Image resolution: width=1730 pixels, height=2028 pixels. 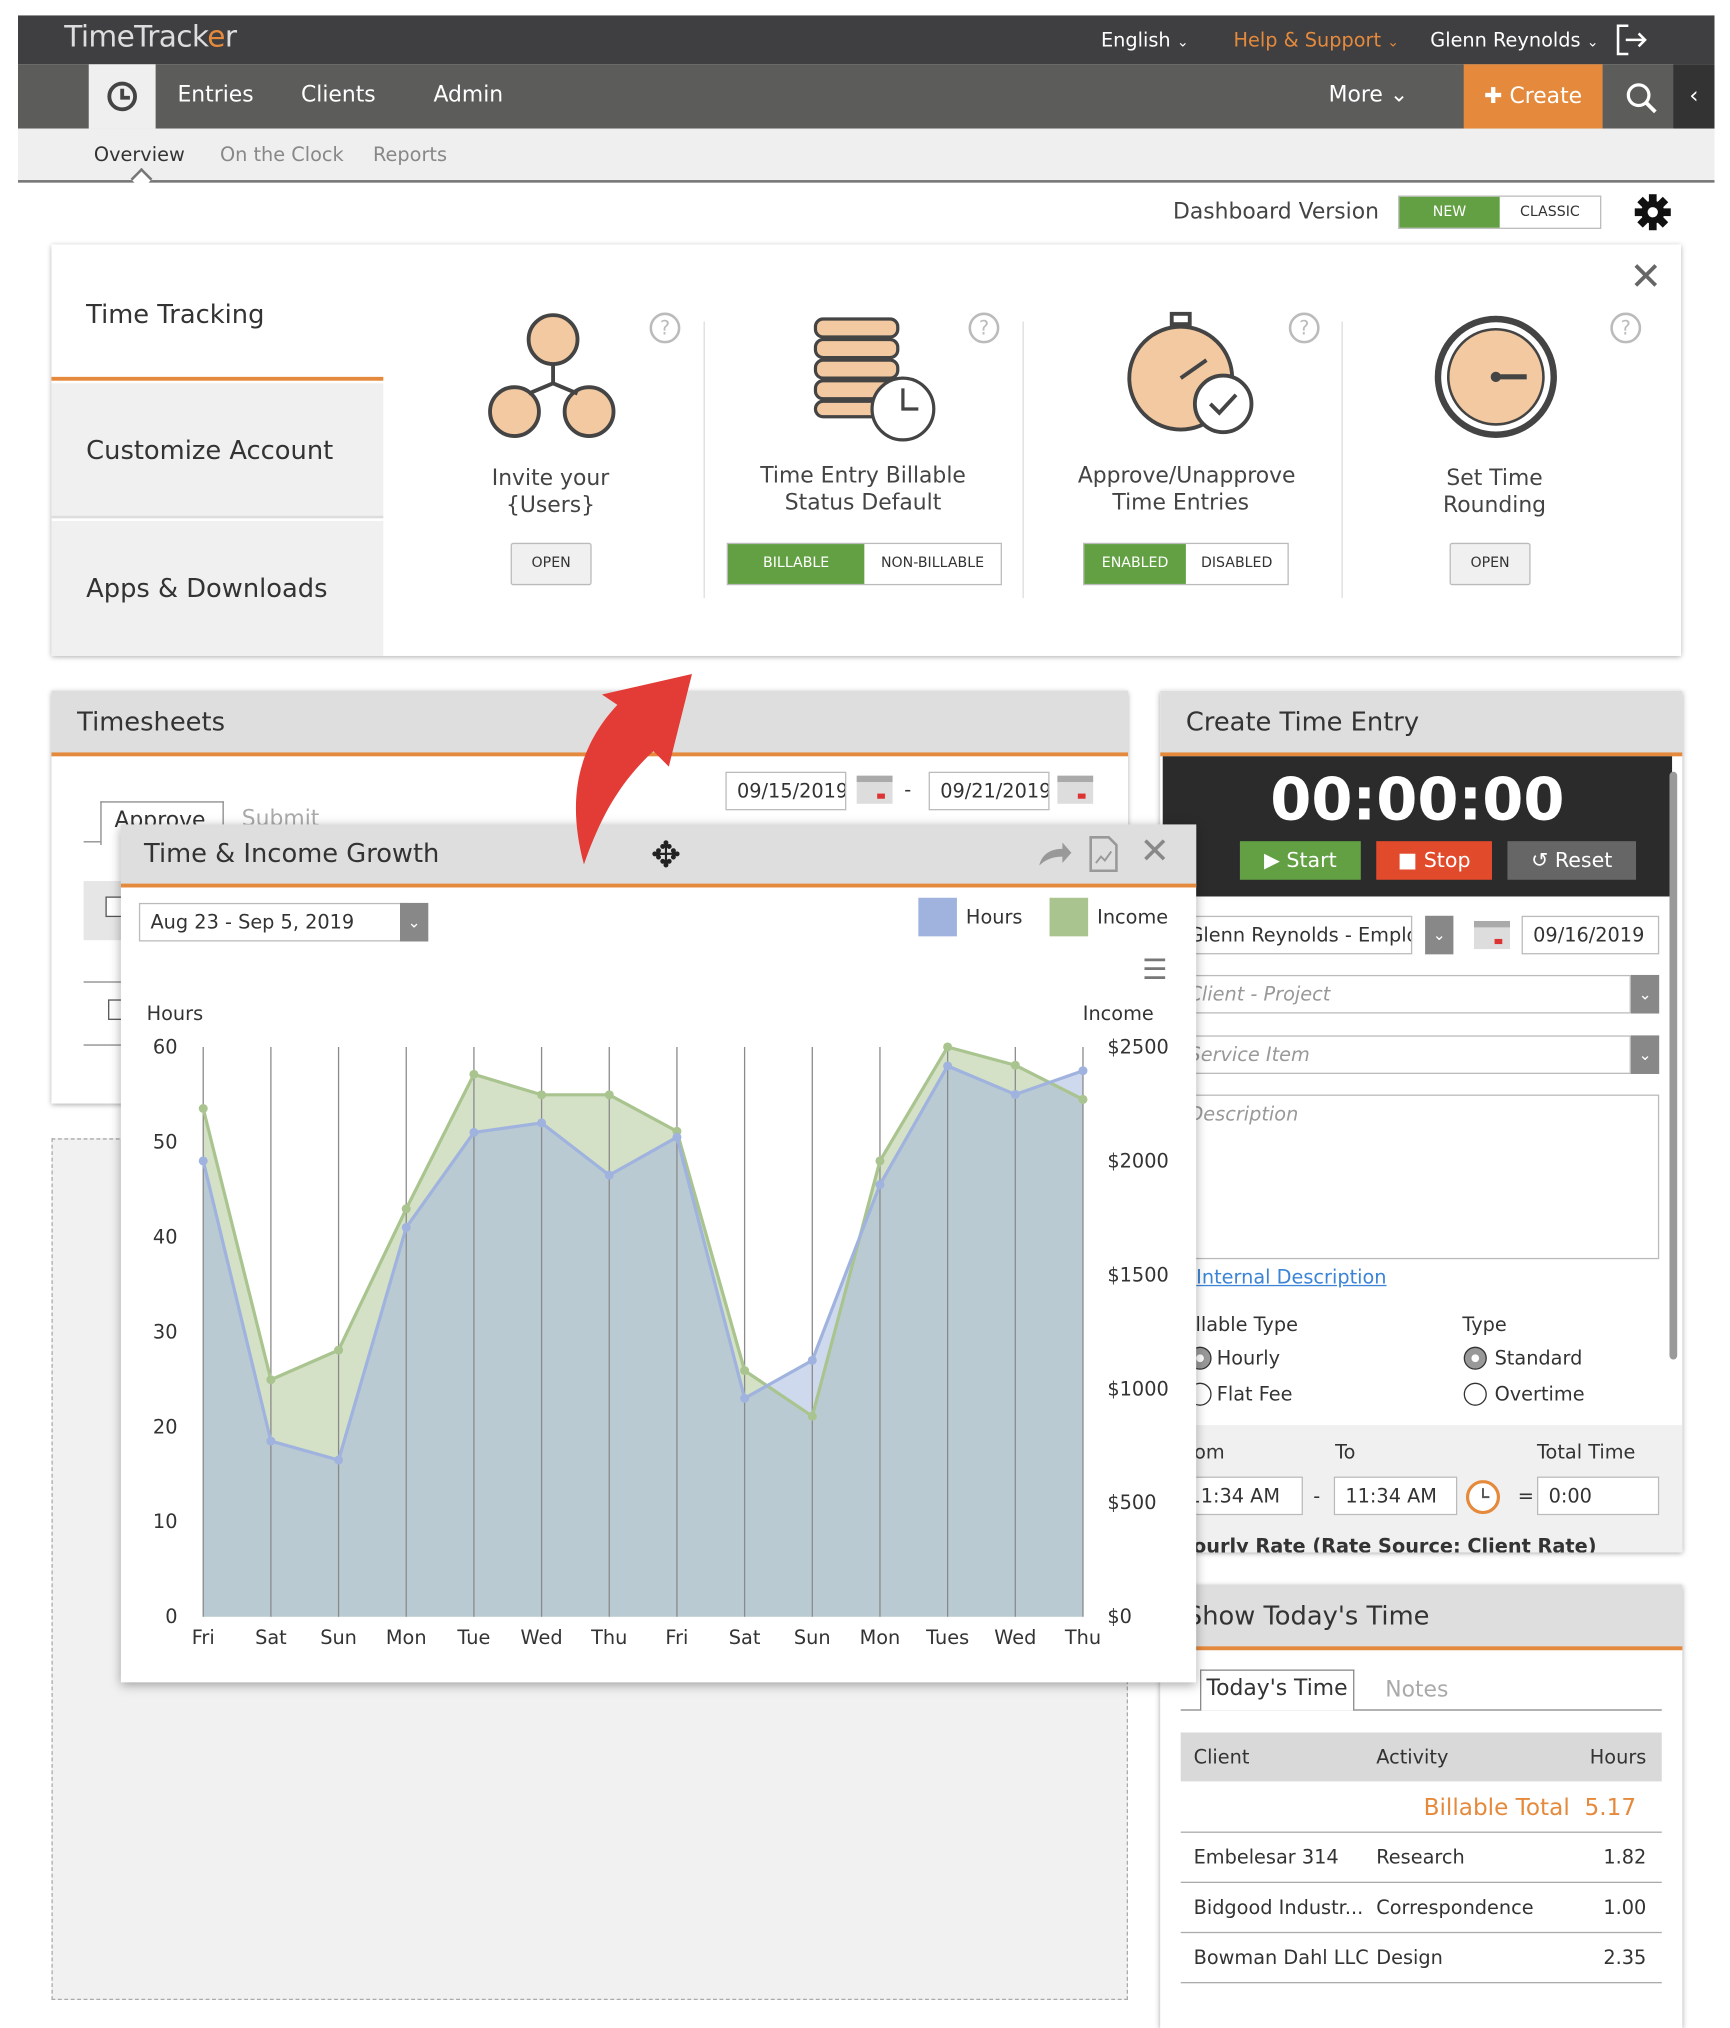 What do you see at coordinates (1281, 1958) in the screenshot?
I see `row-client: Bowman Dahl LLC` at bounding box center [1281, 1958].